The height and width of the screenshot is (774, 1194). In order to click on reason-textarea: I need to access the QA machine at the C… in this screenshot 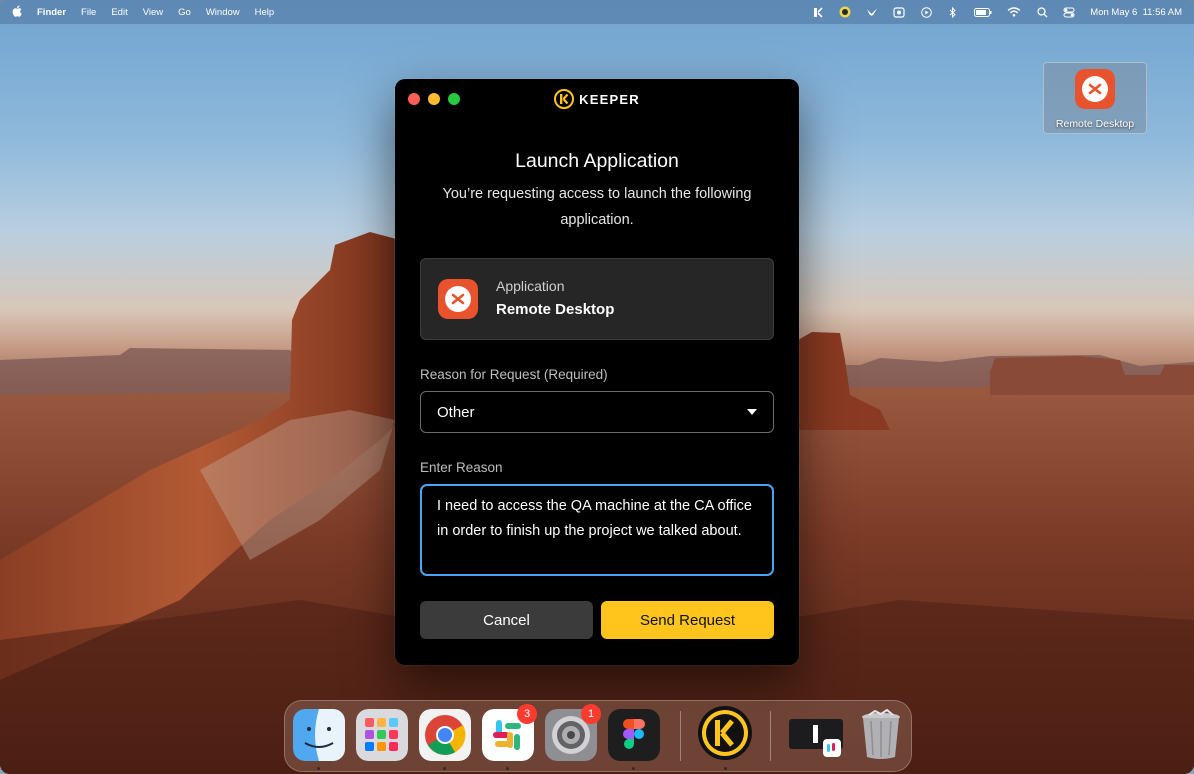, I will do `click(597, 530)`.